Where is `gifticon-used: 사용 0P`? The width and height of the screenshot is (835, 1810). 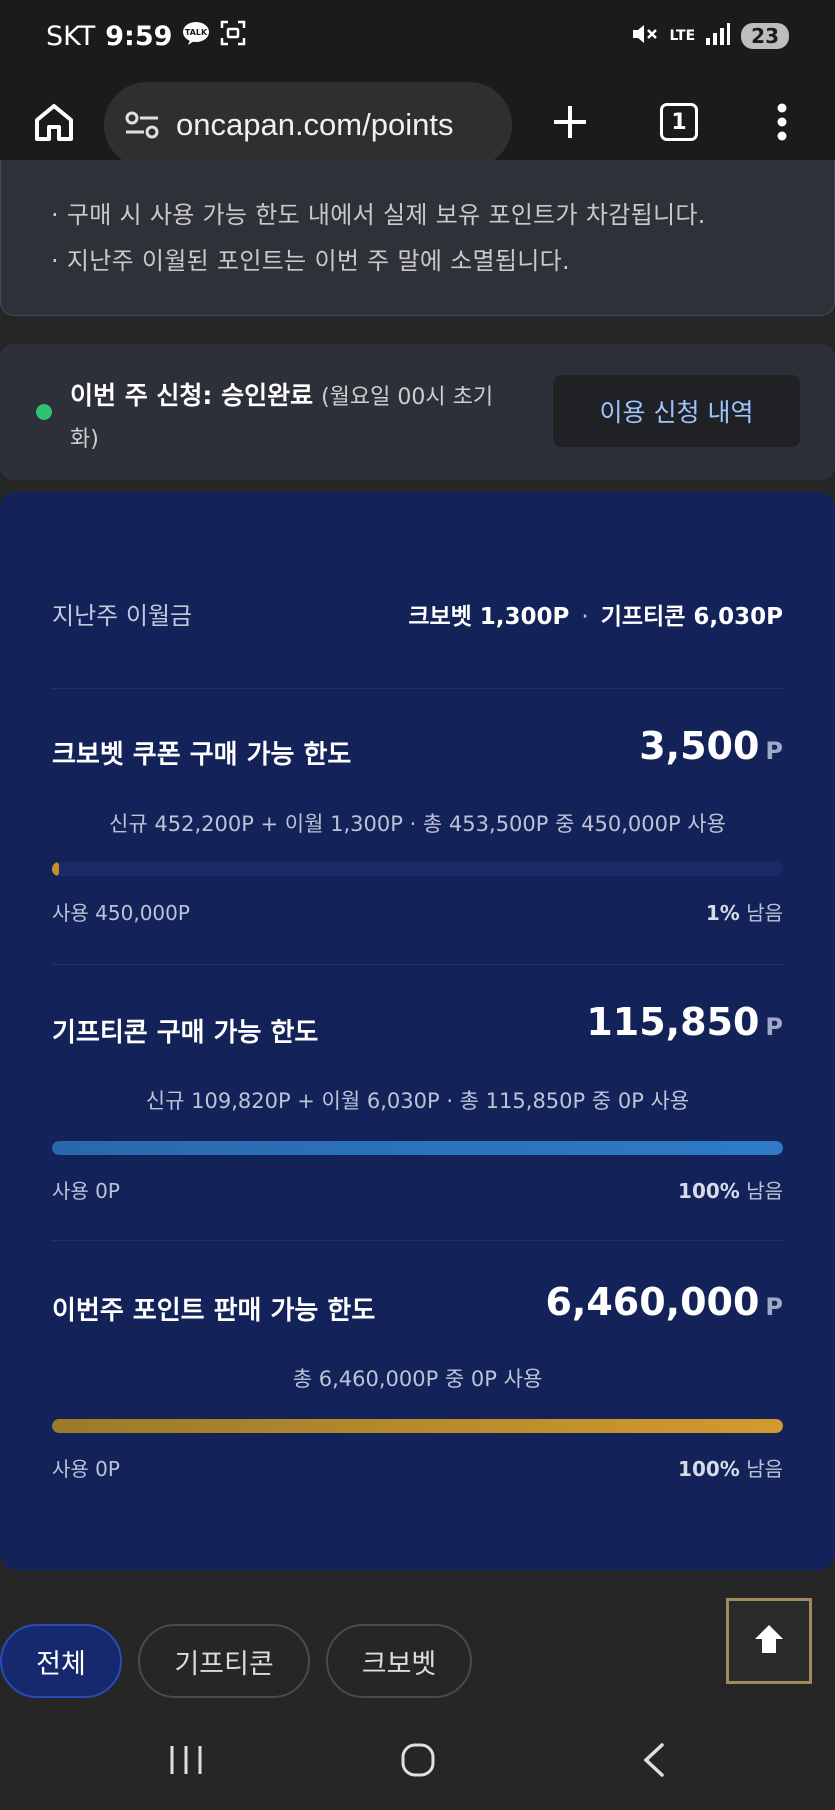
gifticon-used: 사용 0P is located at coordinates (86, 1191).